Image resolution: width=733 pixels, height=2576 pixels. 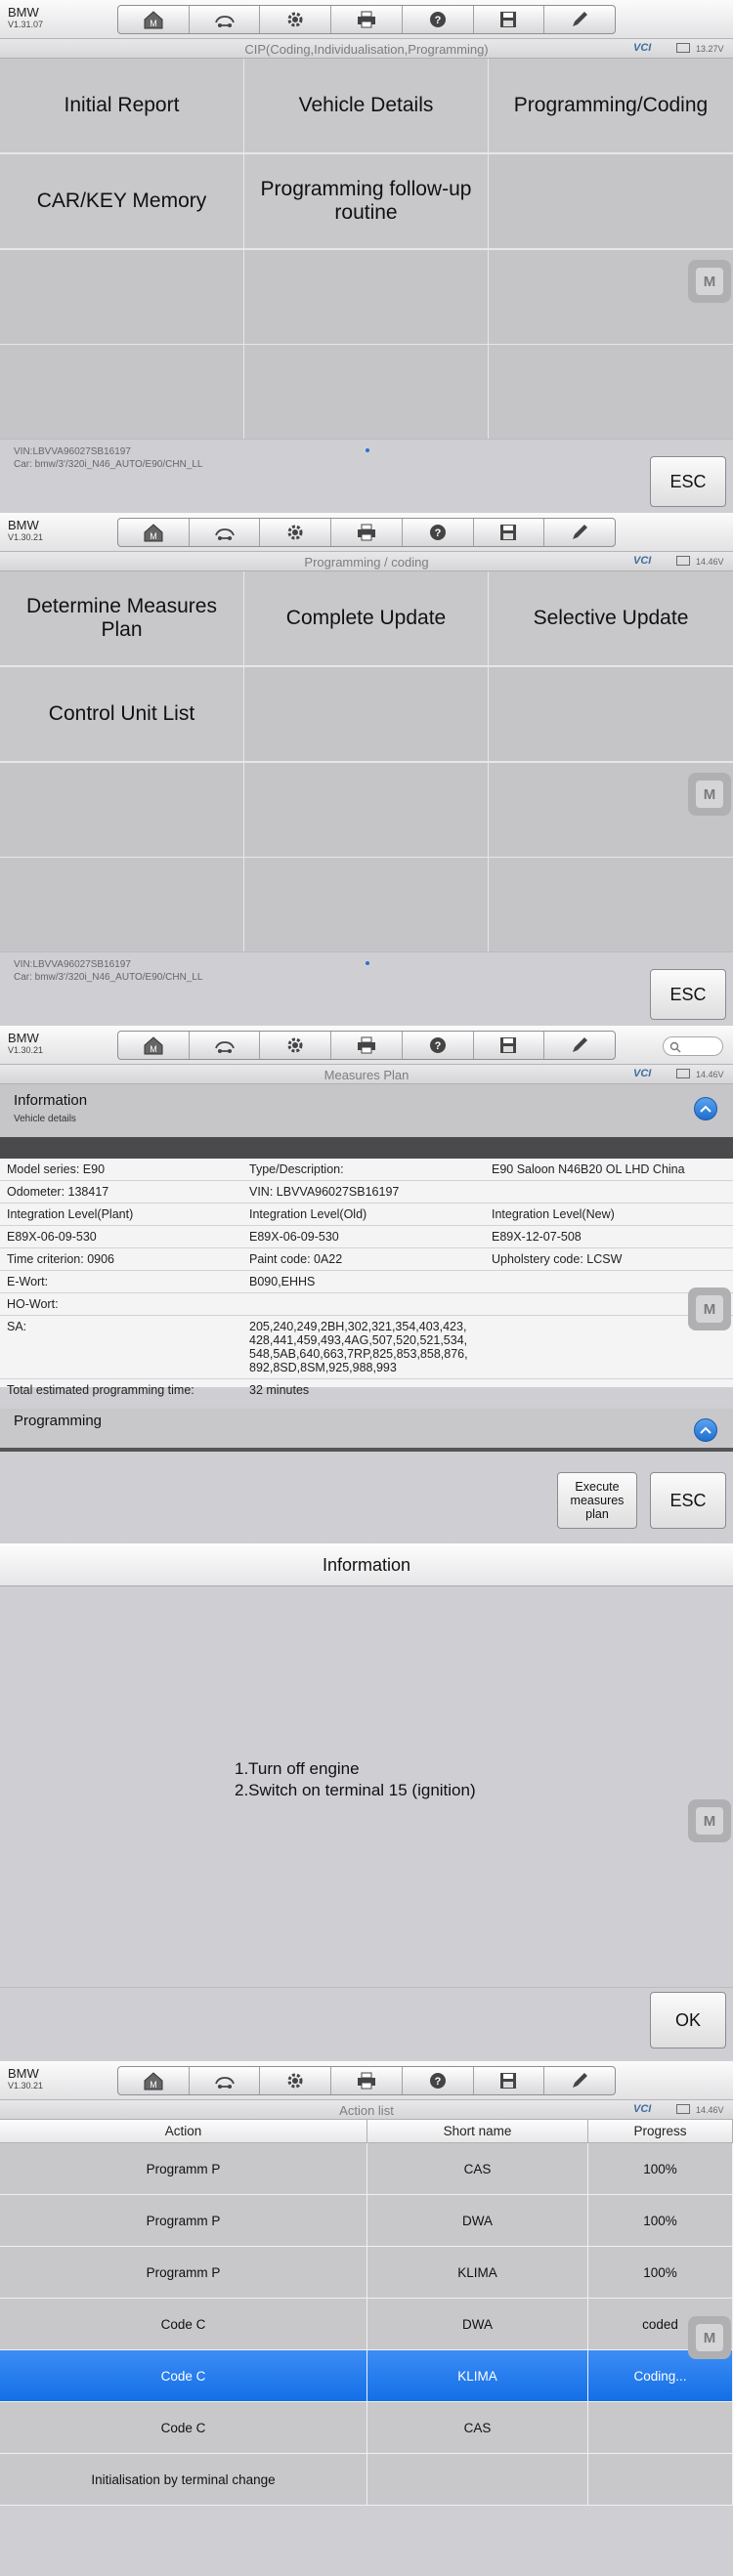 I want to click on menu-tile-complete-update: Complete Update, so click(x=366, y=618).